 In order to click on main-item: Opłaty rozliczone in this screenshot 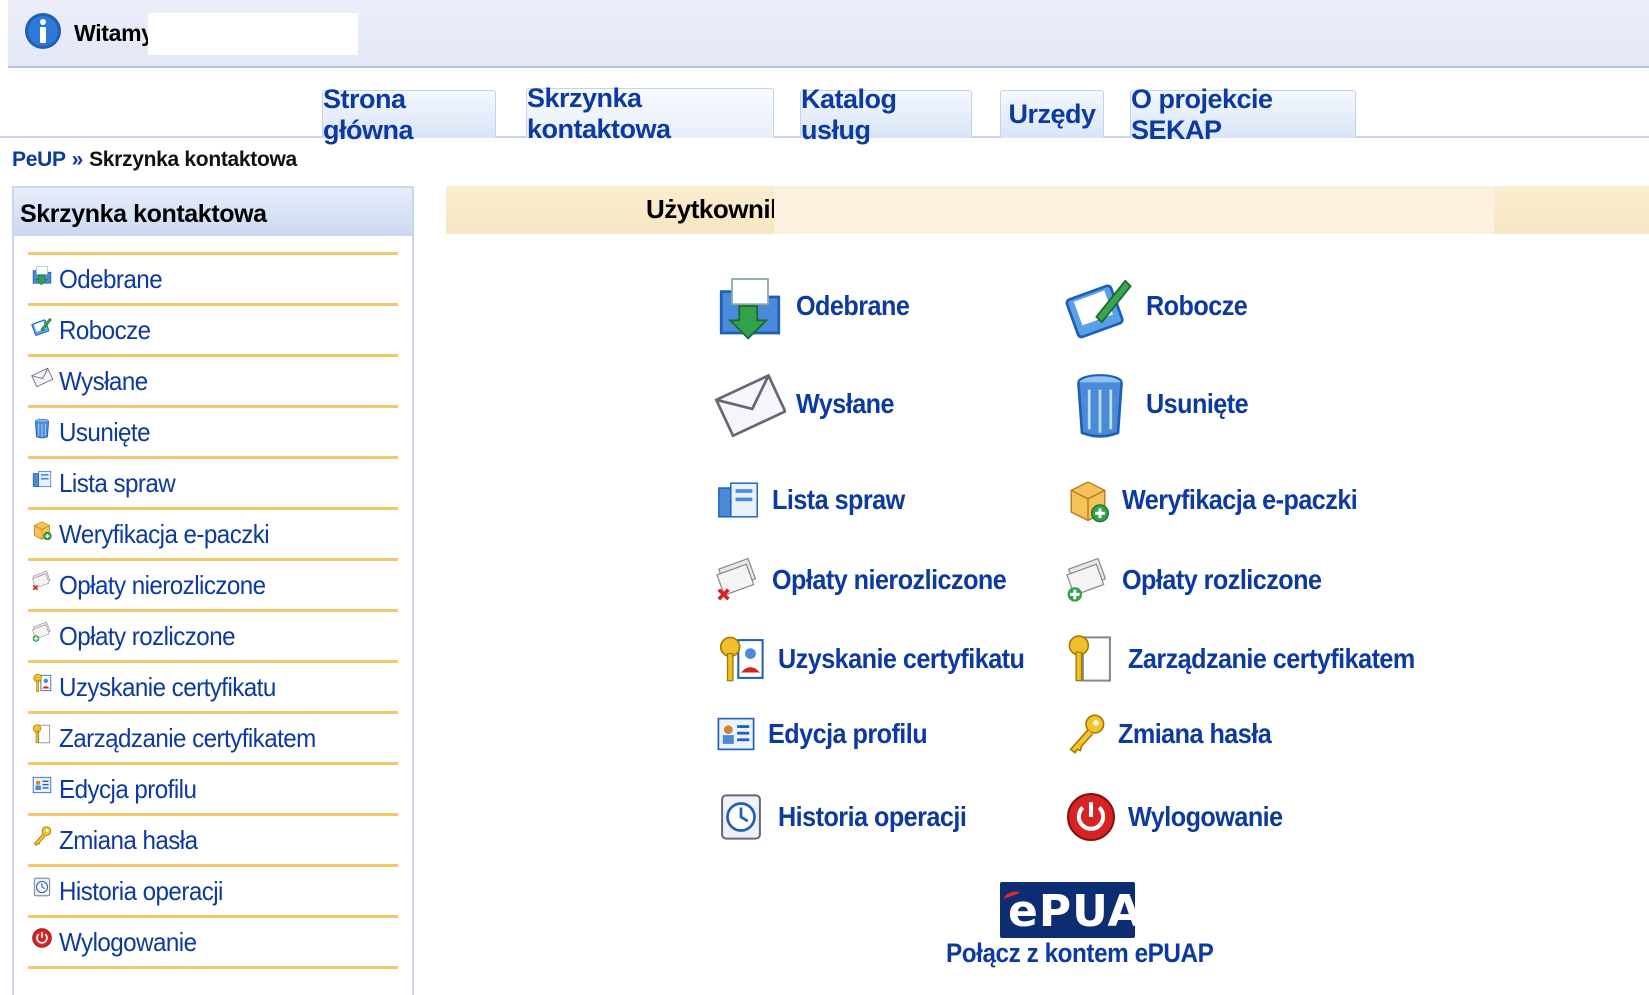, I will do `click(1204, 580)`.